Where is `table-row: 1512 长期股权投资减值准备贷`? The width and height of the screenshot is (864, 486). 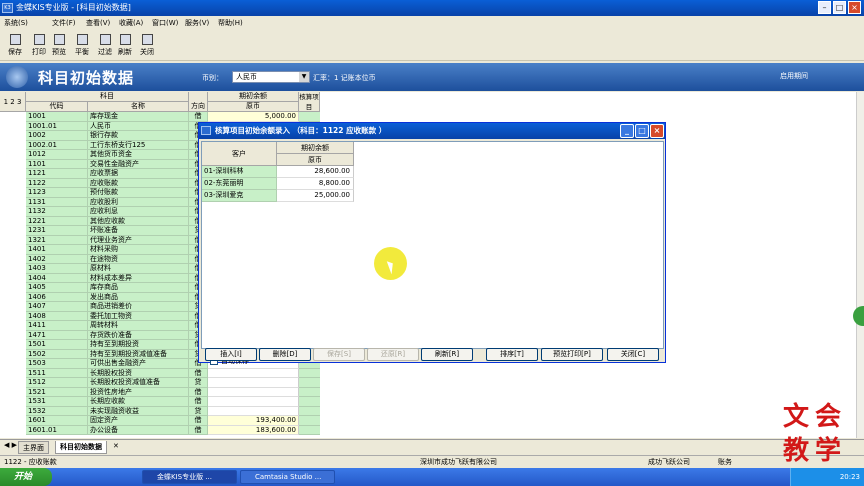
table-row: 1512 长期股权投资减值准备贷 is located at coordinates (165, 383).